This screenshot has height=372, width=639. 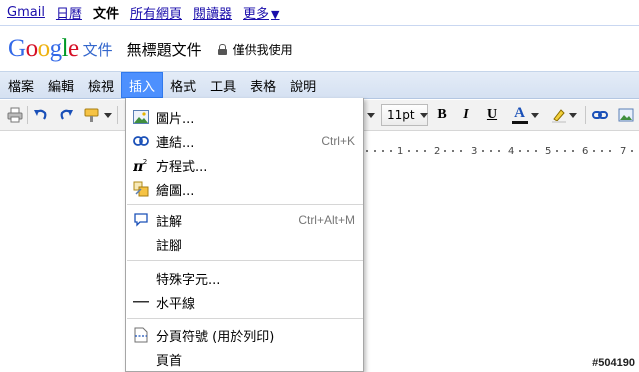 What do you see at coordinates (442, 115) in the screenshot?
I see `bold-button: B` at bounding box center [442, 115].